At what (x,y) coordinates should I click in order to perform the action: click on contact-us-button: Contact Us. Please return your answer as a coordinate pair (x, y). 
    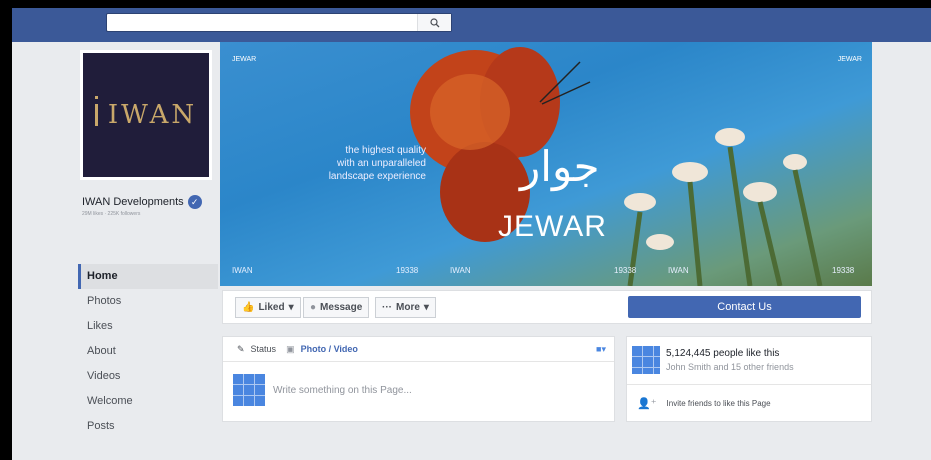
    Looking at the image, I should click on (744, 307).